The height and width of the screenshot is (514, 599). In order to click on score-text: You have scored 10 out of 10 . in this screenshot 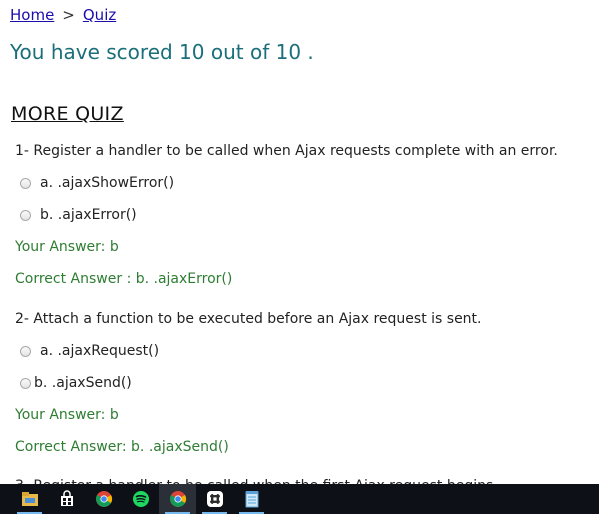, I will do `click(162, 52)`.